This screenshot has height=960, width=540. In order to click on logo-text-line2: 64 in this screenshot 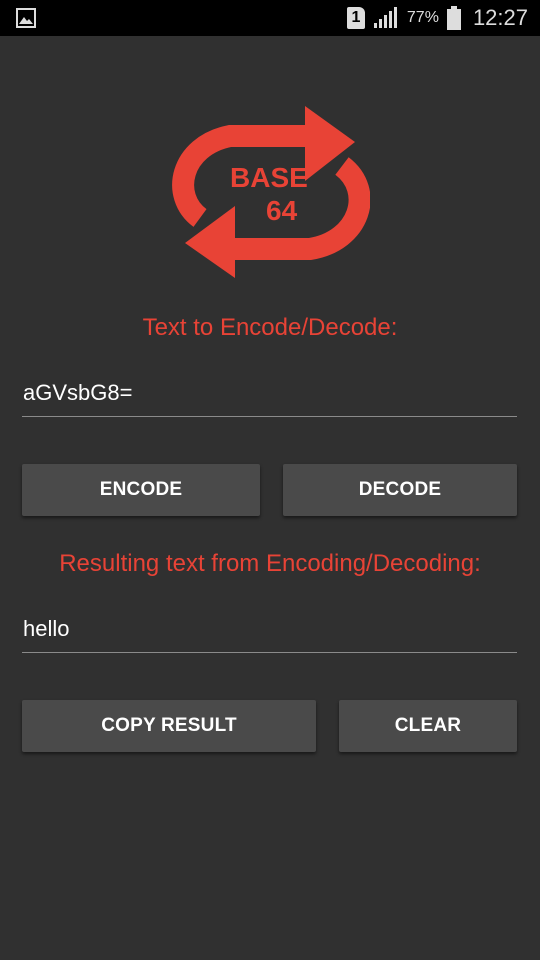, I will do `click(282, 210)`.